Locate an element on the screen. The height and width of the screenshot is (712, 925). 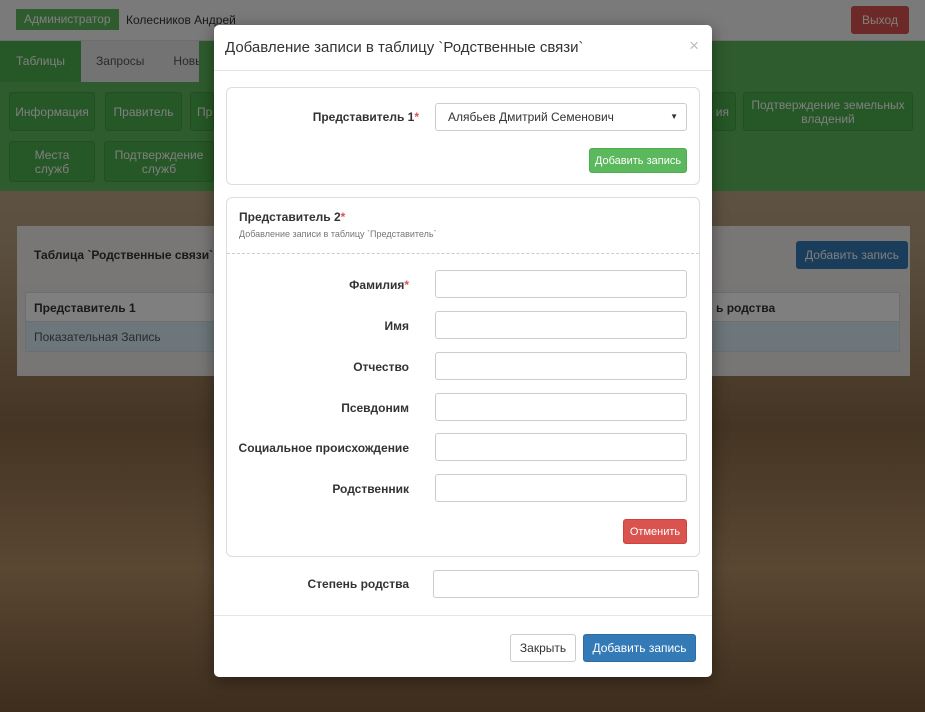
rep1-label-text: Представитель 1 is located at coordinates (363, 117).